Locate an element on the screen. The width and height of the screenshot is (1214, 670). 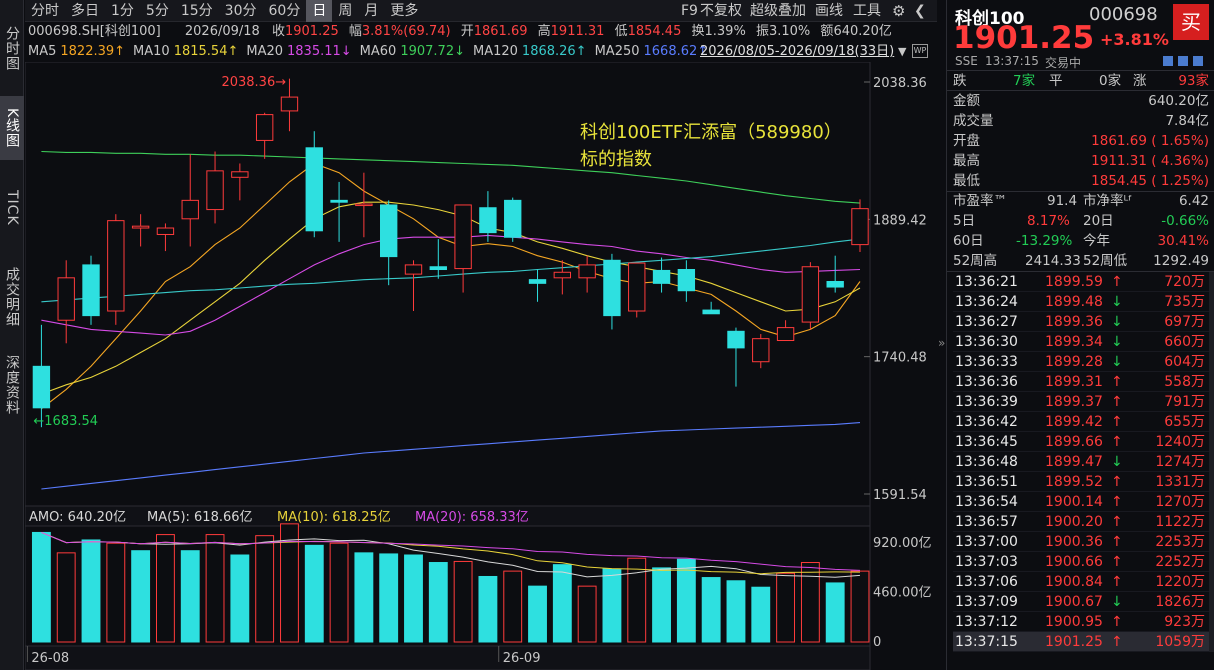
pb-value: 6.42 is located at coordinates (1193, 201).